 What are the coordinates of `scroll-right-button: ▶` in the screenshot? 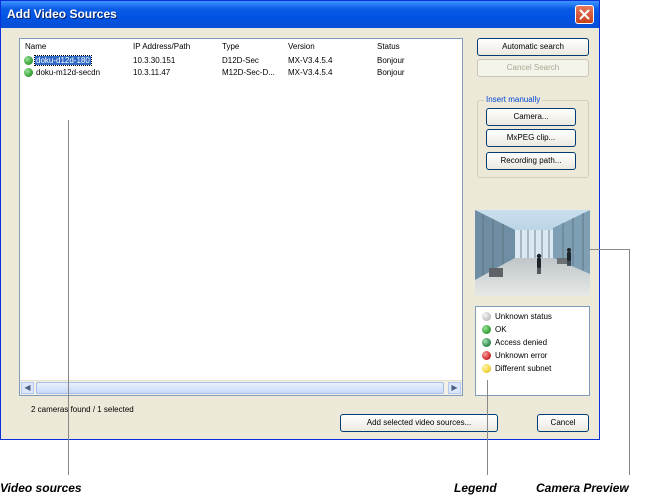 It's located at (454, 388).